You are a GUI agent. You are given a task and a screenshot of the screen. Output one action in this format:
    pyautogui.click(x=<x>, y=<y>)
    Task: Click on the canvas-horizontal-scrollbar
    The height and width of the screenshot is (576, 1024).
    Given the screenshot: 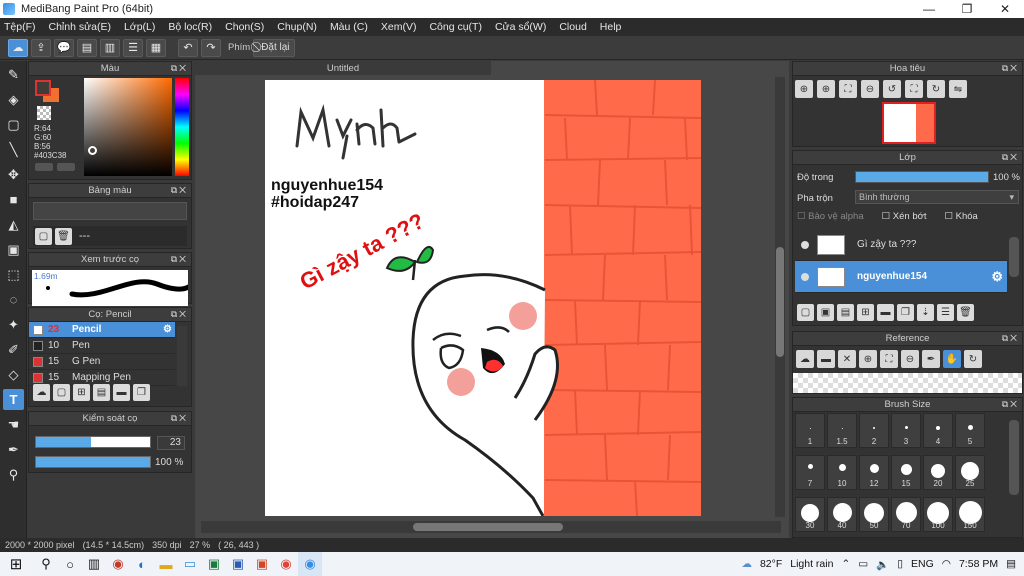 What is the action you would take?
    pyautogui.click(x=491, y=527)
    